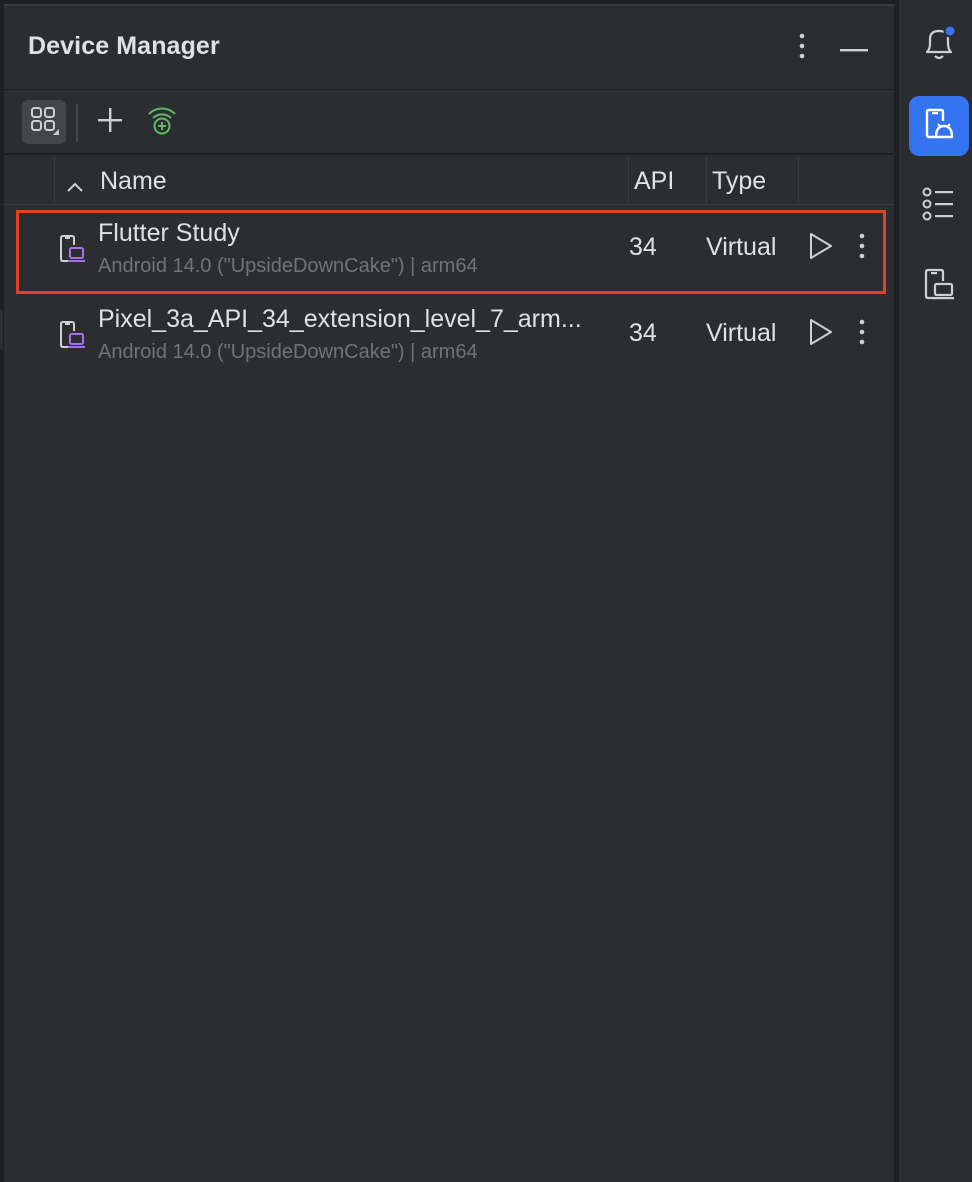 This screenshot has height=1182, width=972. I want to click on column-header-api: API, so click(667, 181).